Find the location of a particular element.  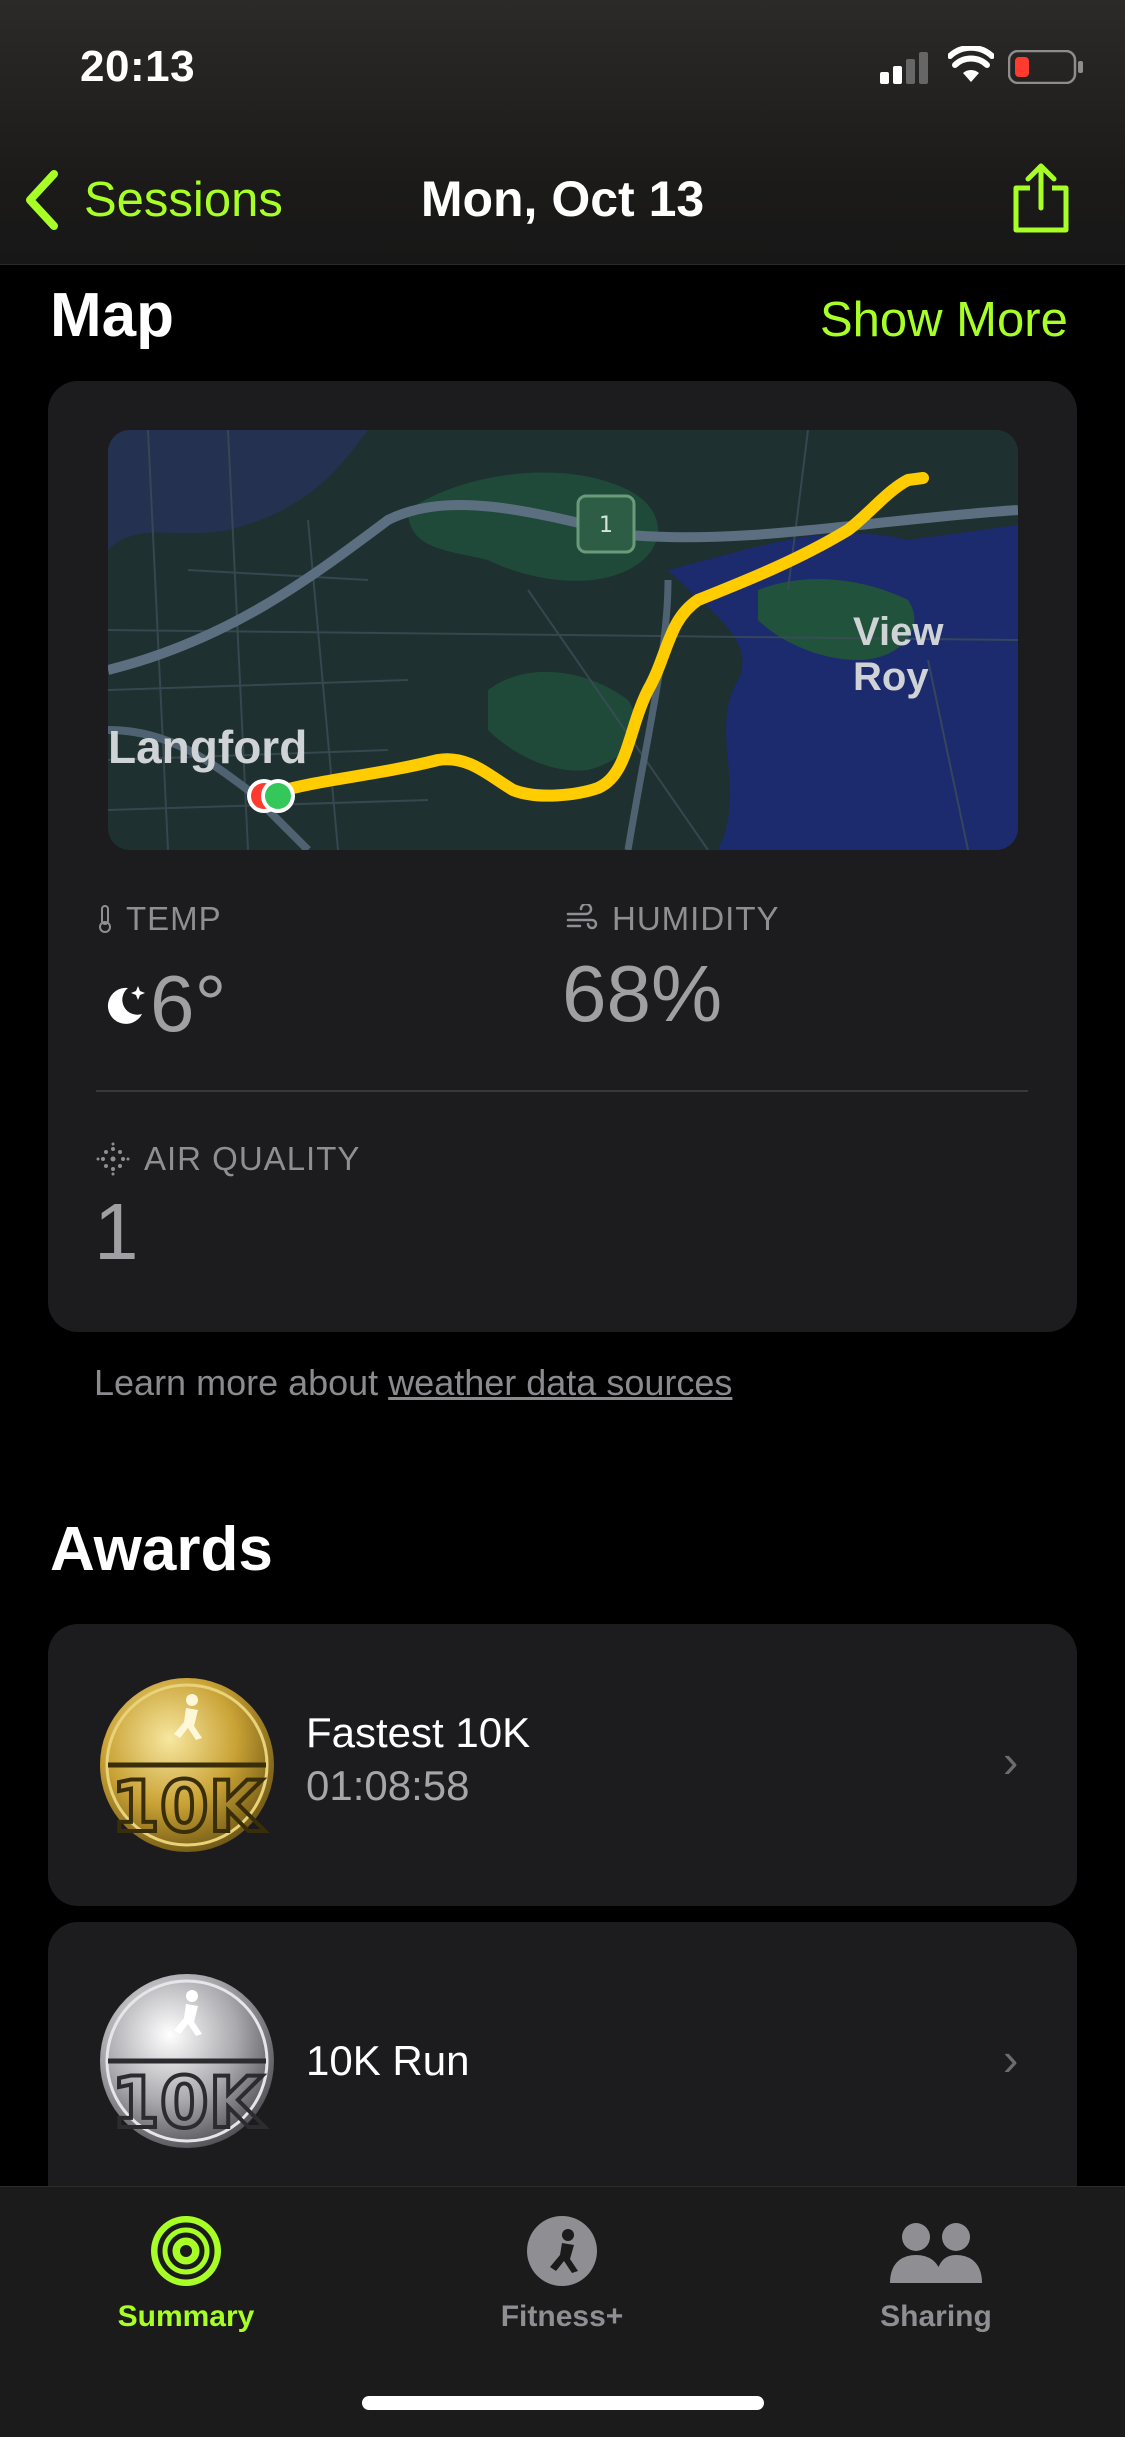

temp-value: 6° is located at coordinates (188, 1003).